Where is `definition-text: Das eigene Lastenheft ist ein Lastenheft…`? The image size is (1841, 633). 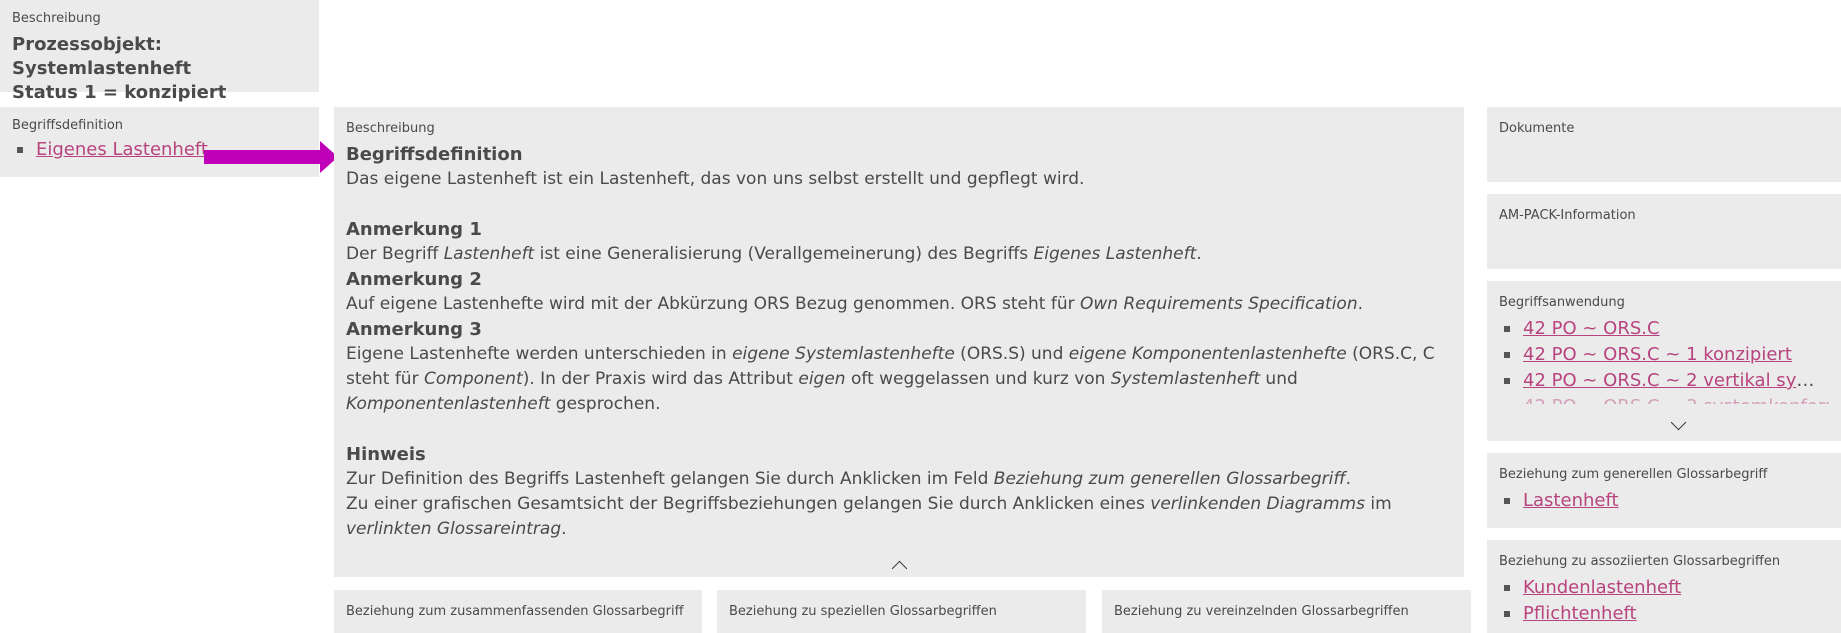 definition-text: Das eigene Lastenheft ist ein Lastenheft… is located at coordinates (715, 179).